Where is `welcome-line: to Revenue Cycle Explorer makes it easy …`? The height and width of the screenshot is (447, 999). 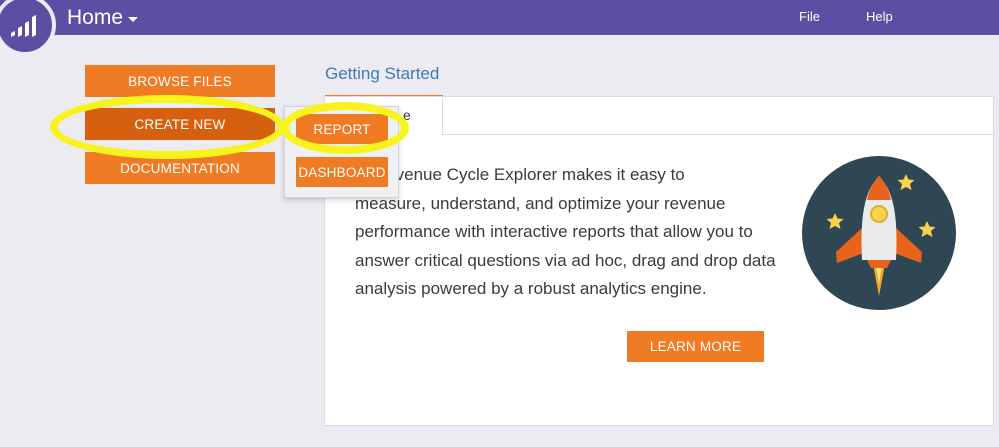
welcome-line: to Revenue Cycle Explorer makes it easy … is located at coordinates (520, 174).